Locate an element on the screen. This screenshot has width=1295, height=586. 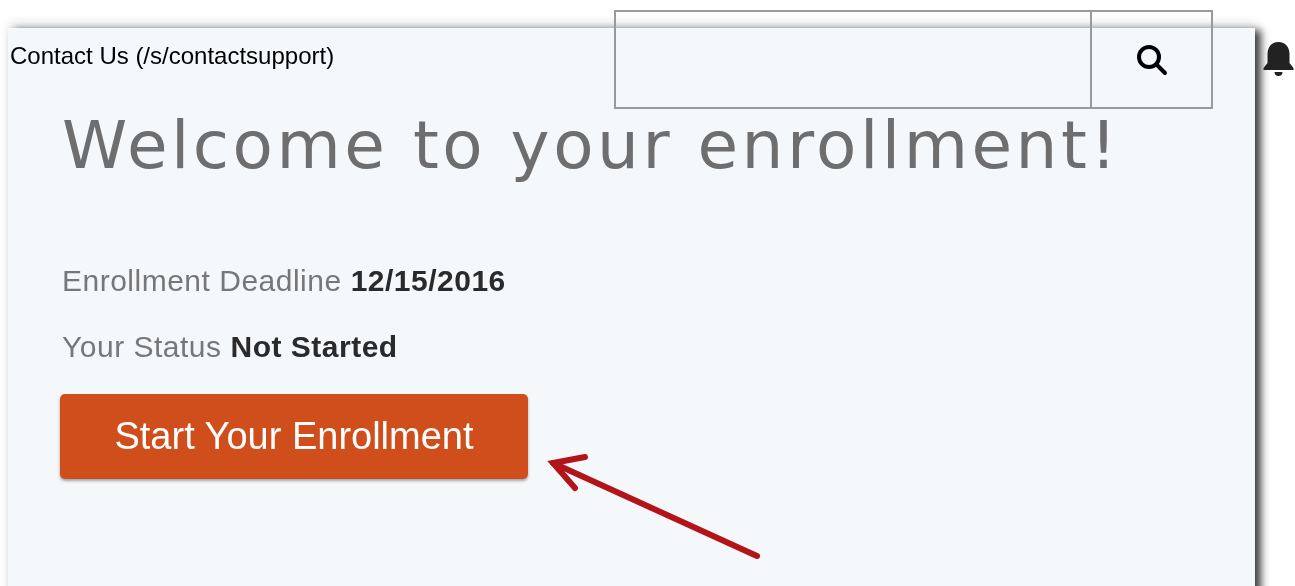
bell-icon is located at coordinates (1278, 59).